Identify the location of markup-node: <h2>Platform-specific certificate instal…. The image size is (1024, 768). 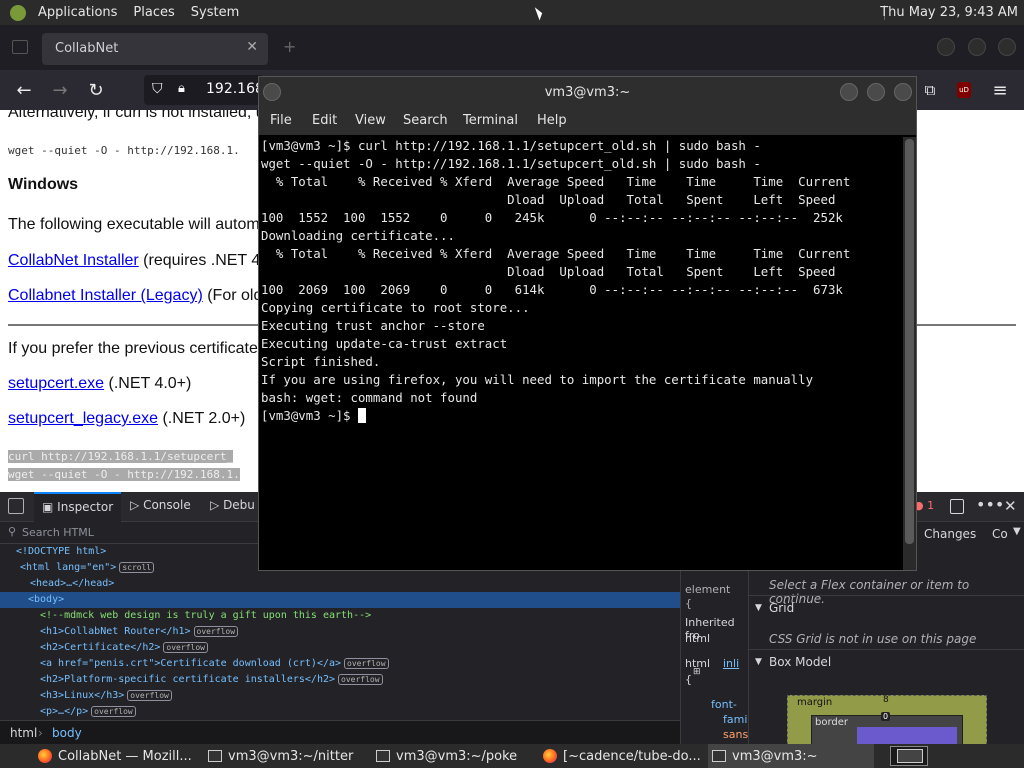
(211, 680).